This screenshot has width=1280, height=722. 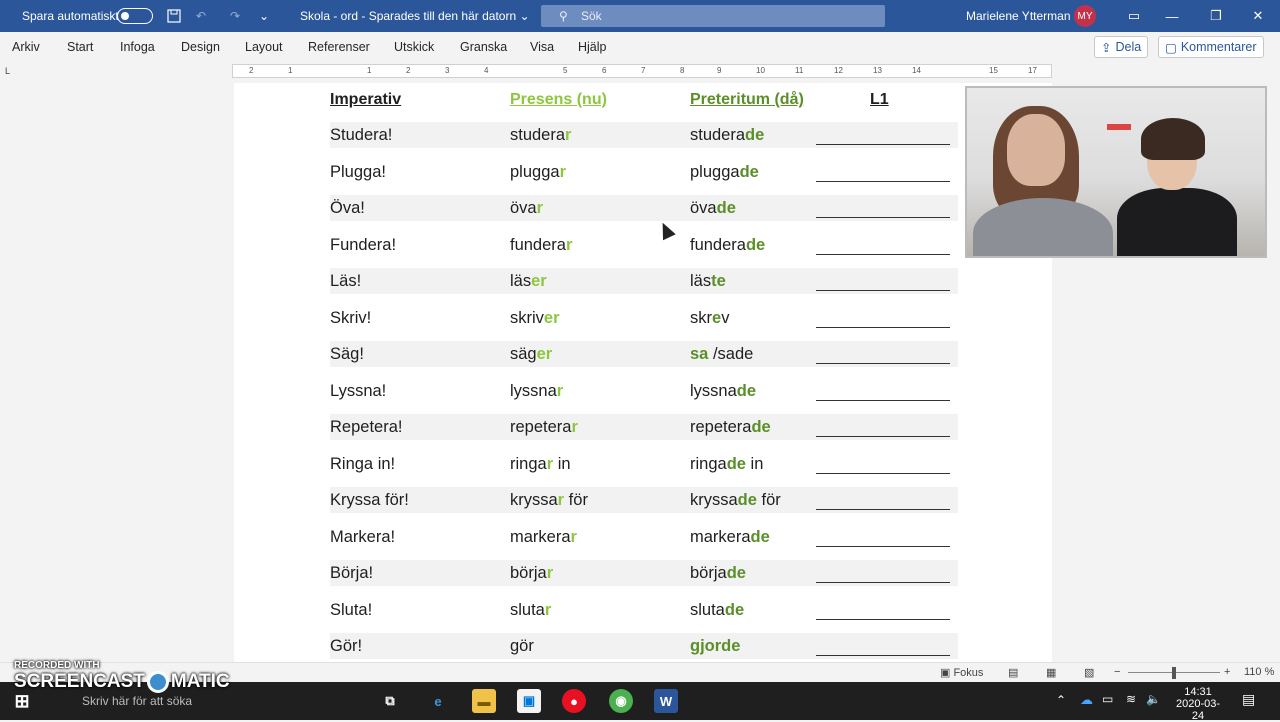 I want to click on redo-icon: ↷, so click(x=235, y=16).